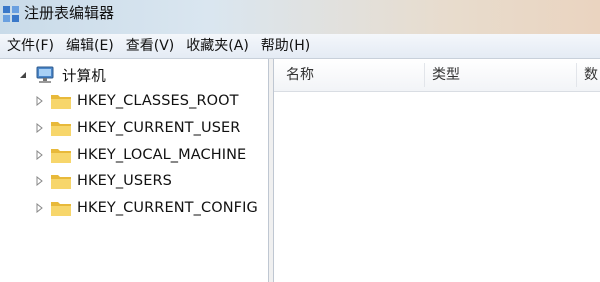 The image size is (600, 282). What do you see at coordinates (167, 208) in the screenshot?
I see `tree-node-label: HKEY_CURRENT_CONFIG` at bounding box center [167, 208].